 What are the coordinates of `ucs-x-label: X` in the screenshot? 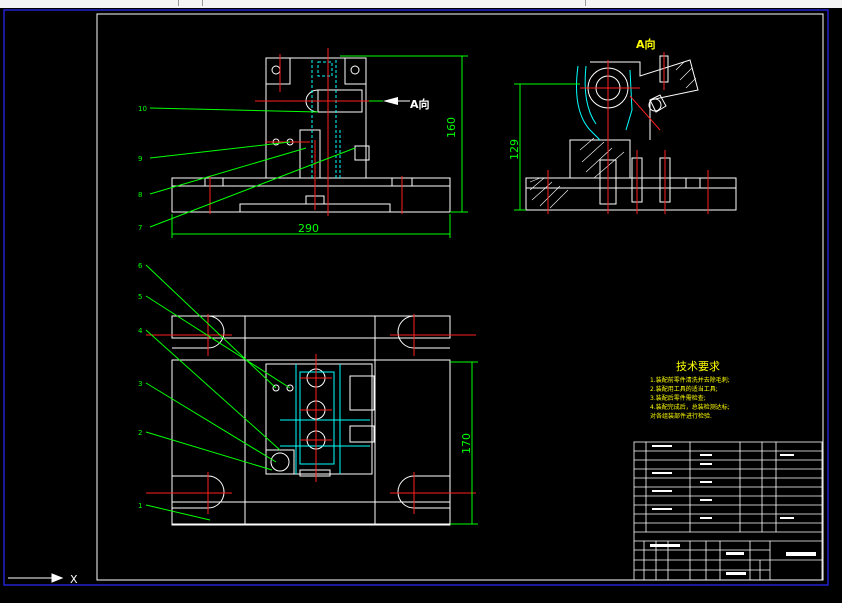 It's located at (74, 579).